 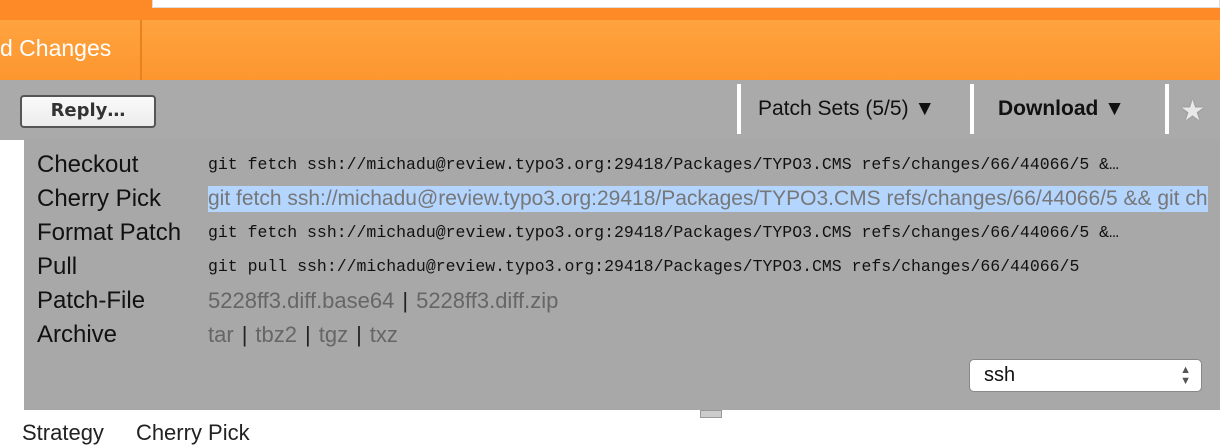 What do you see at coordinates (686, 4) in the screenshot?
I see `search-input` at bounding box center [686, 4].